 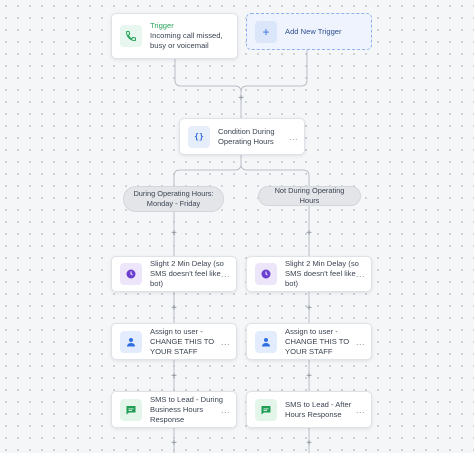 What do you see at coordinates (173, 199) in the screenshot?
I see `branch-during-hours: During Operating Hours: Monday - Friday` at bounding box center [173, 199].